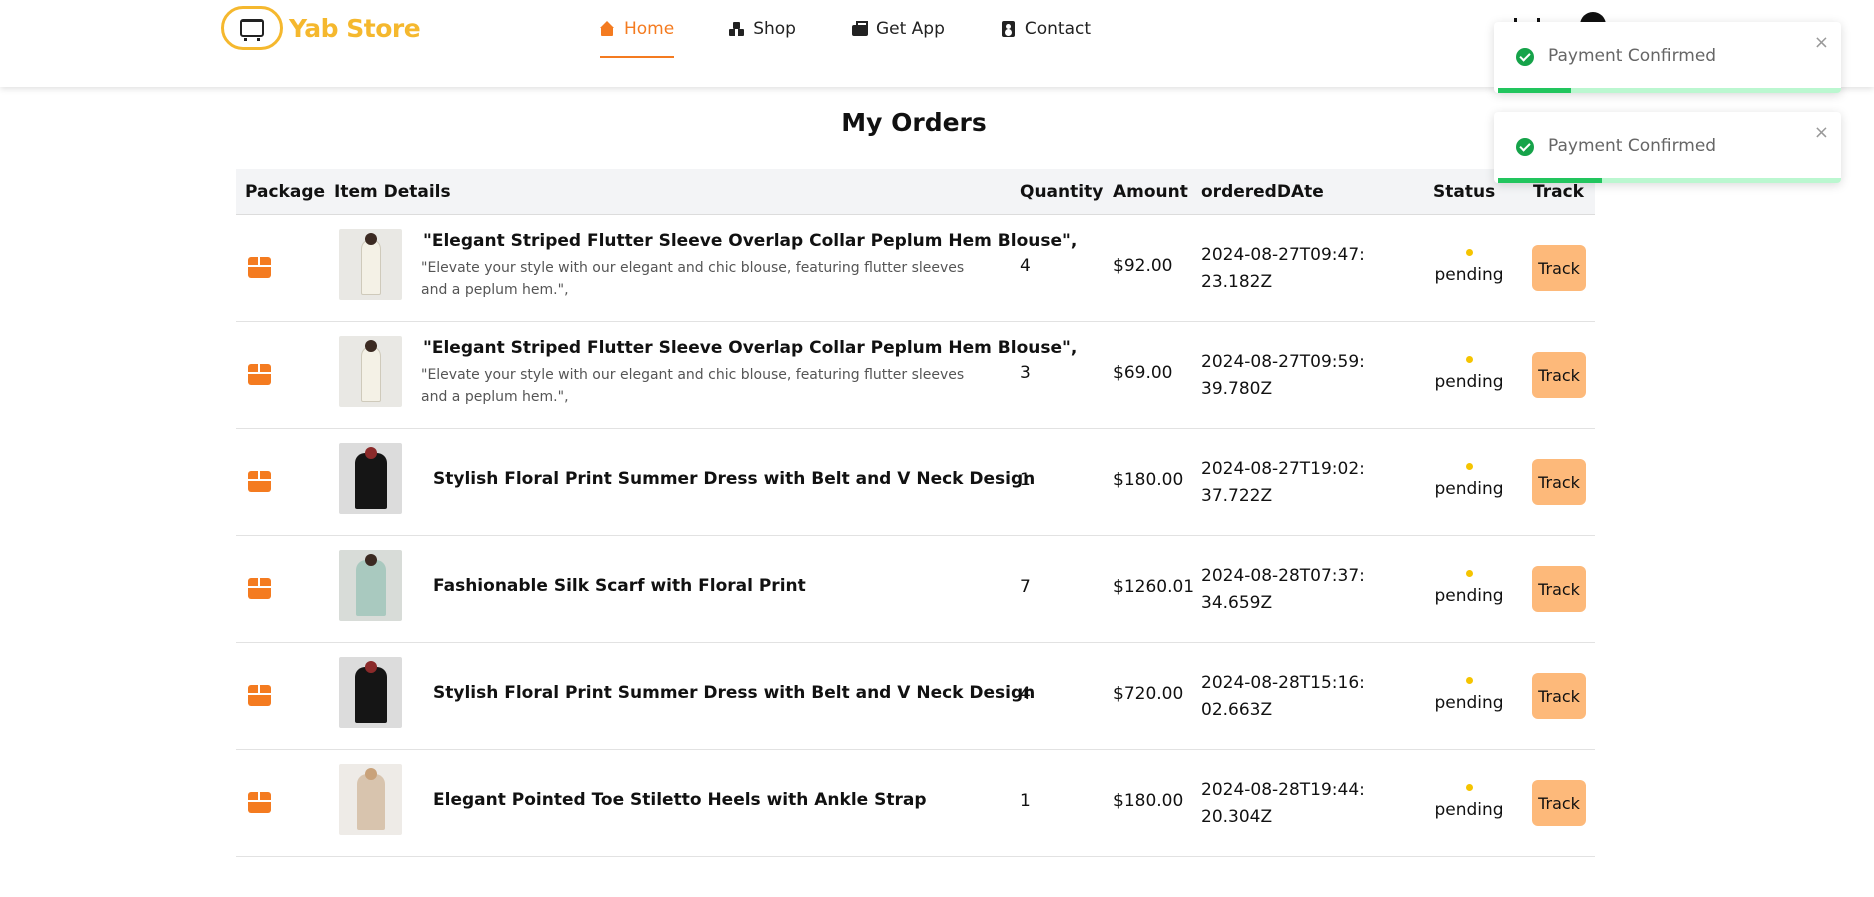  What do you see at coordinates (1025, 373) in the screenshot?
I see `quantity: 3` at bounding box center [1025, 373].